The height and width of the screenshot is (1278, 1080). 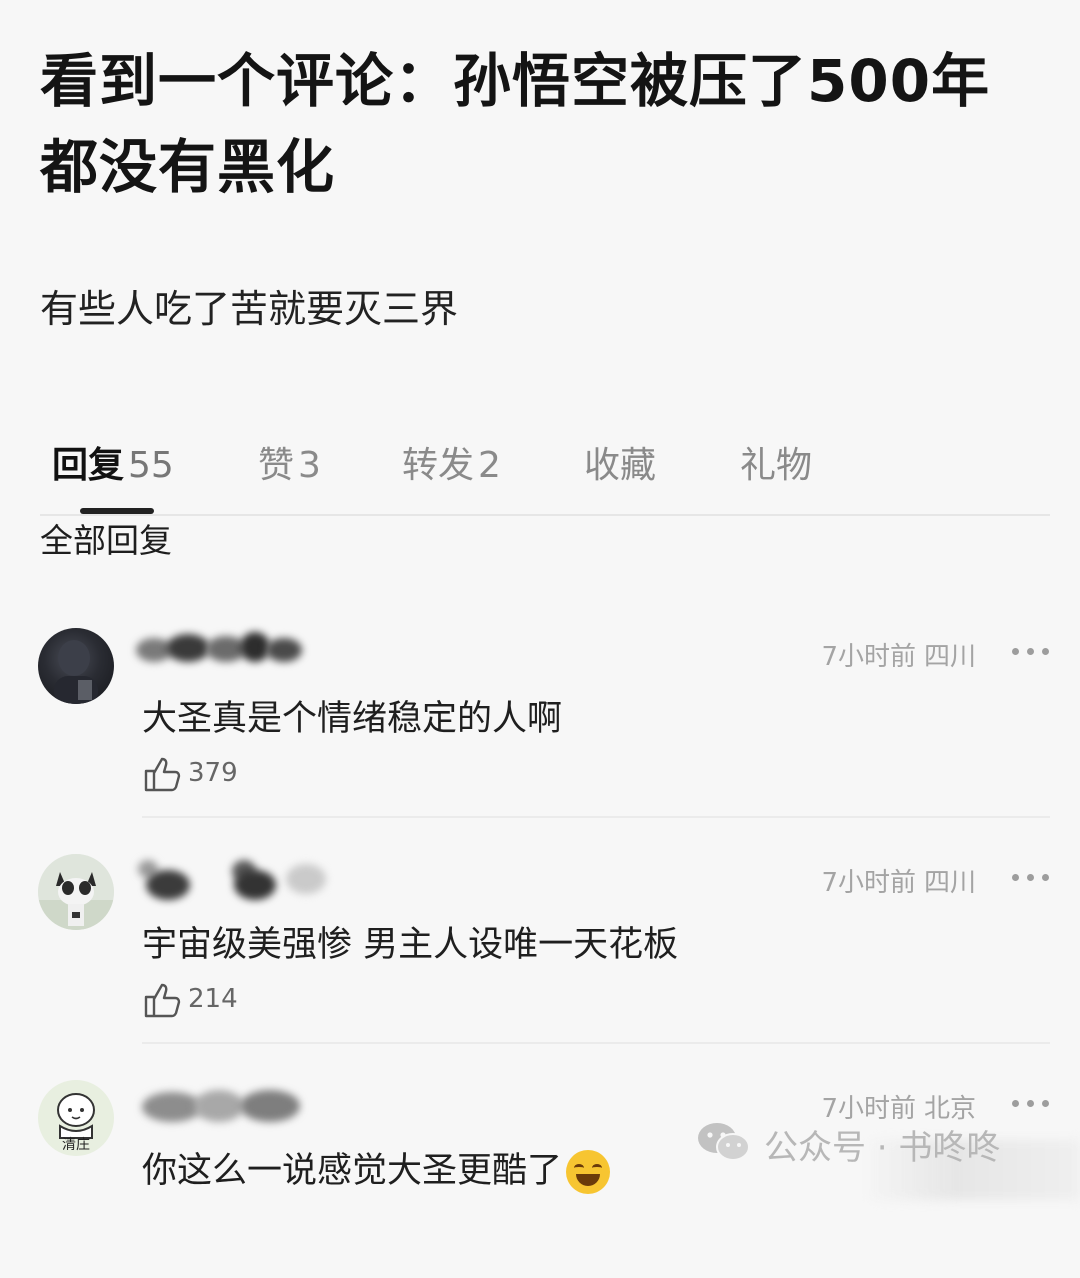 I want to click on like-count: 214, so click(x=213, y=999).